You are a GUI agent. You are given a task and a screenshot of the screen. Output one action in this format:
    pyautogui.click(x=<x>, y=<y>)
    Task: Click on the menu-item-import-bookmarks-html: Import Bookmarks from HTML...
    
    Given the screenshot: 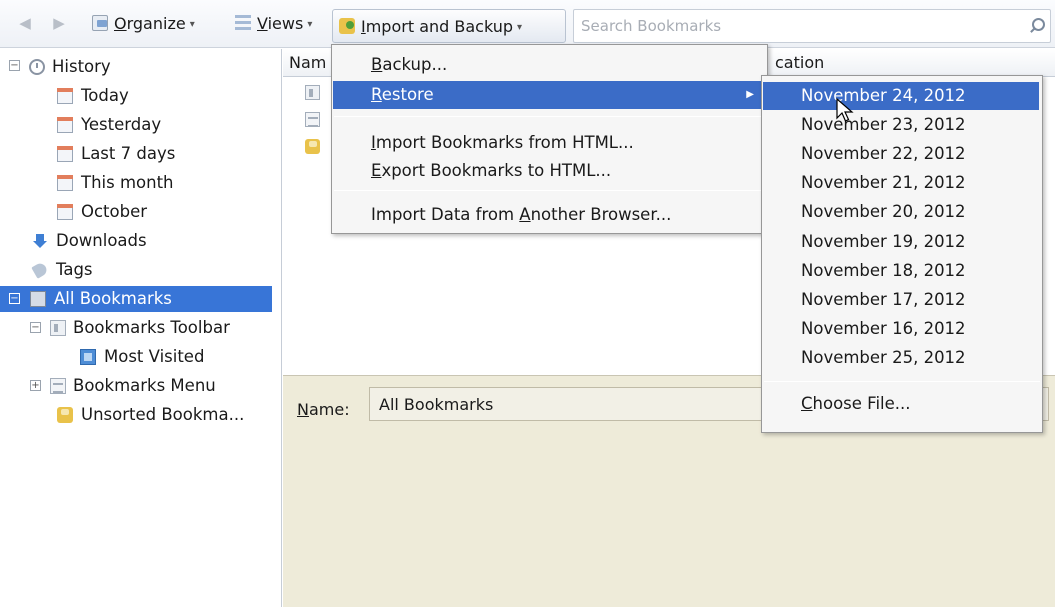 What is the action you would take?
    pyautogui.click(x=549, y=143)
    